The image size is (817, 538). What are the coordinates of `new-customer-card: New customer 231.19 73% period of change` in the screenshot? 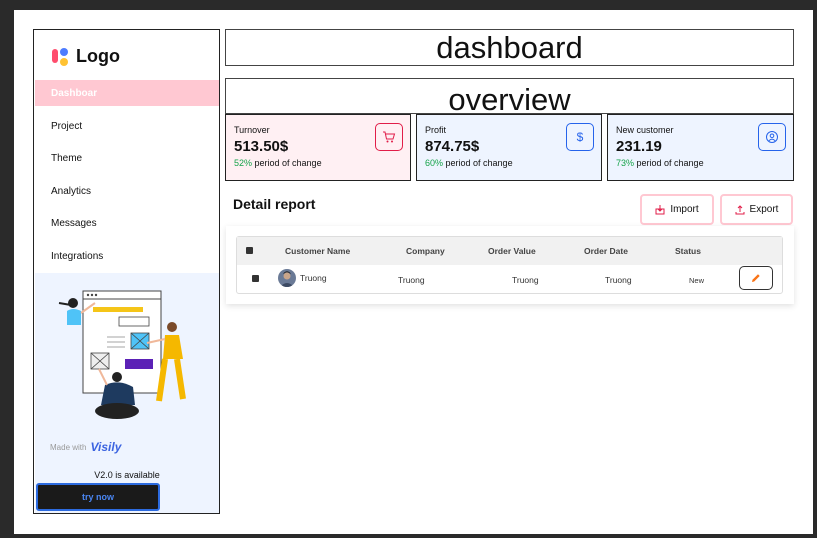 It's located at (700, 147).